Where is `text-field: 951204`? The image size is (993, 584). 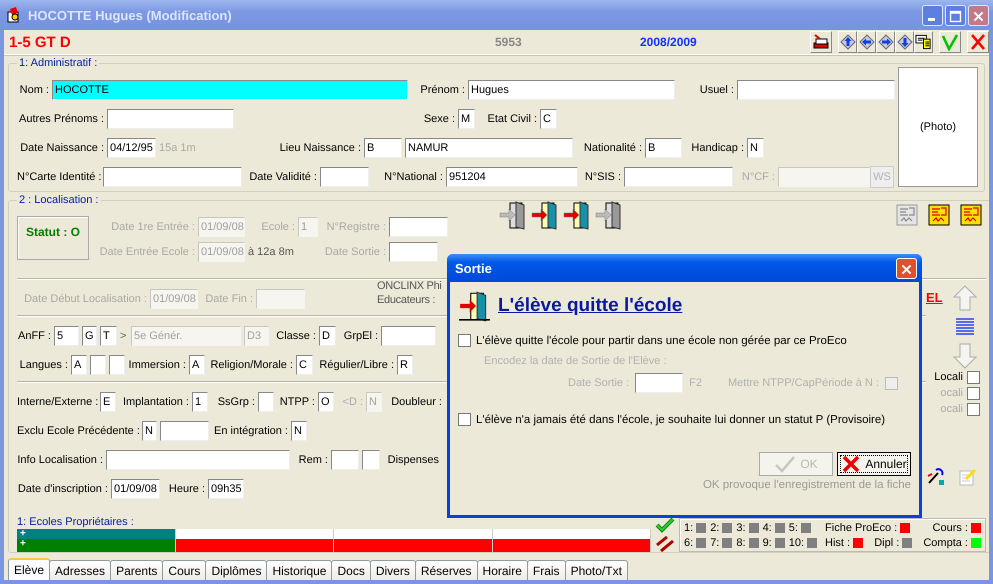
text-field: 951204 is located at coordinates (512, 176).